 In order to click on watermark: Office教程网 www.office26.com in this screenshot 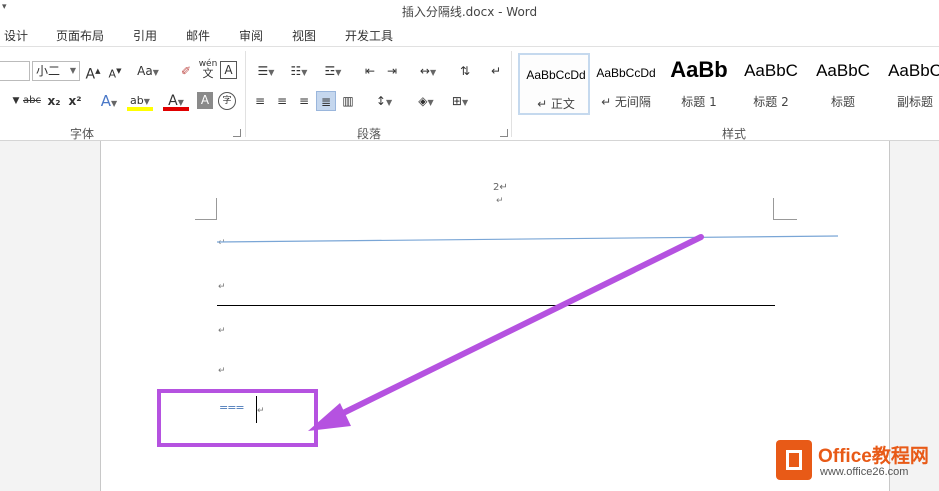, I will do `click(856, 462)`.